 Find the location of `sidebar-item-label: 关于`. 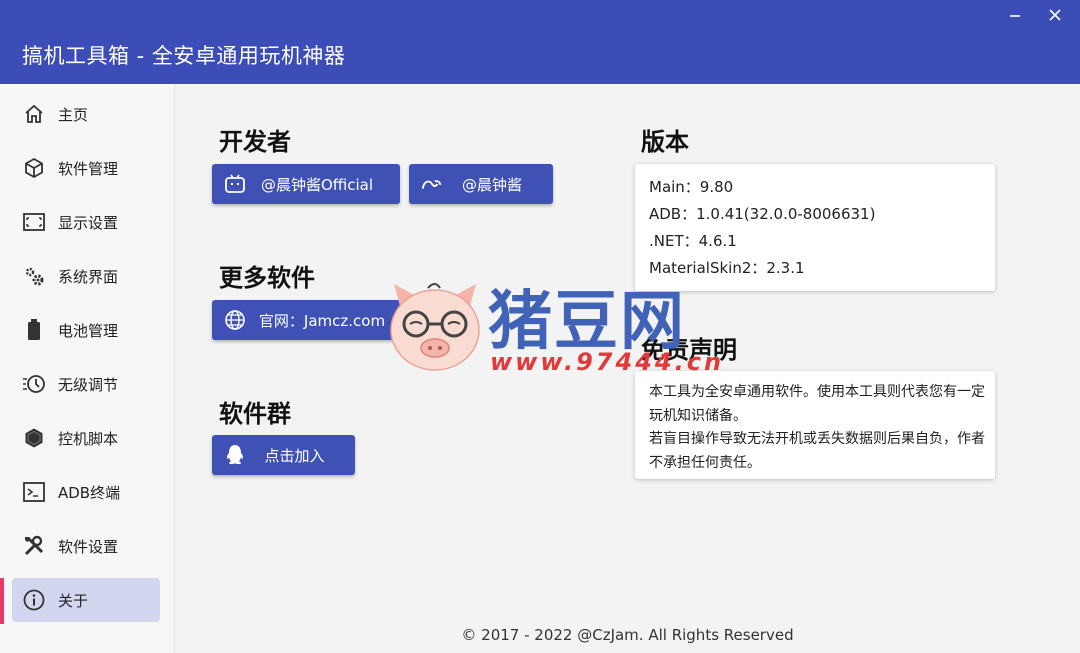

sidebar-item-label: 关于 is located at coordinates (73, 600).